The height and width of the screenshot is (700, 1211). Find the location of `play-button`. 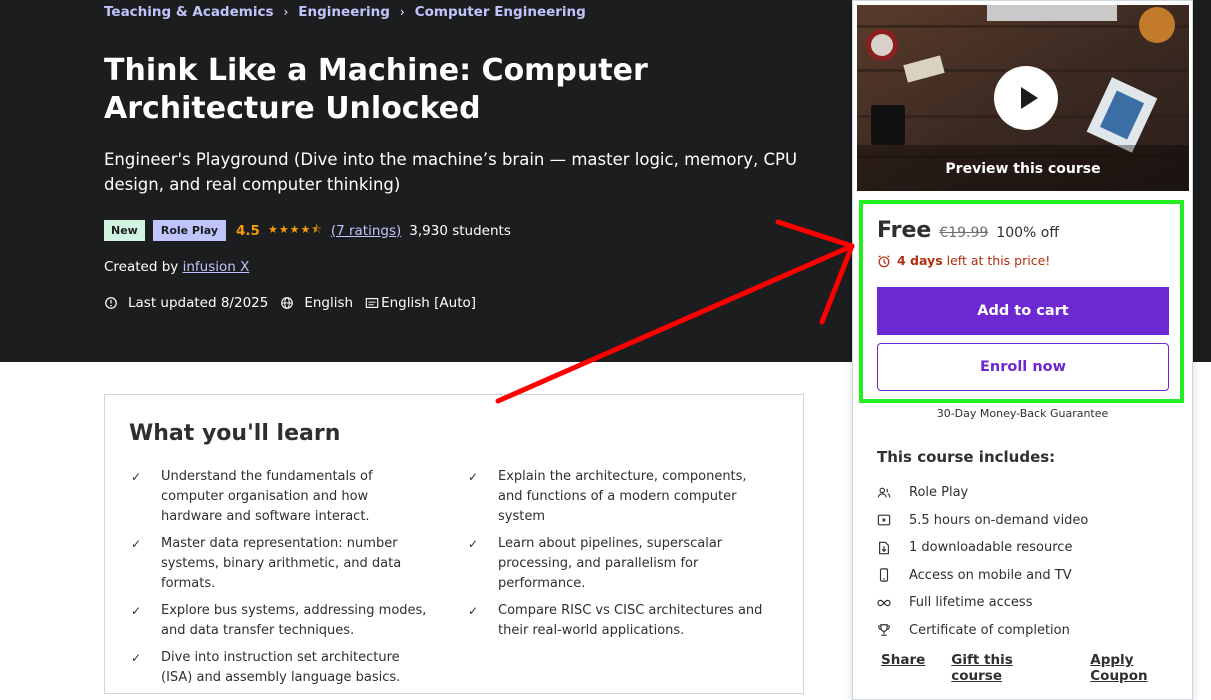

play-button is located at coordinates (1026, 98).